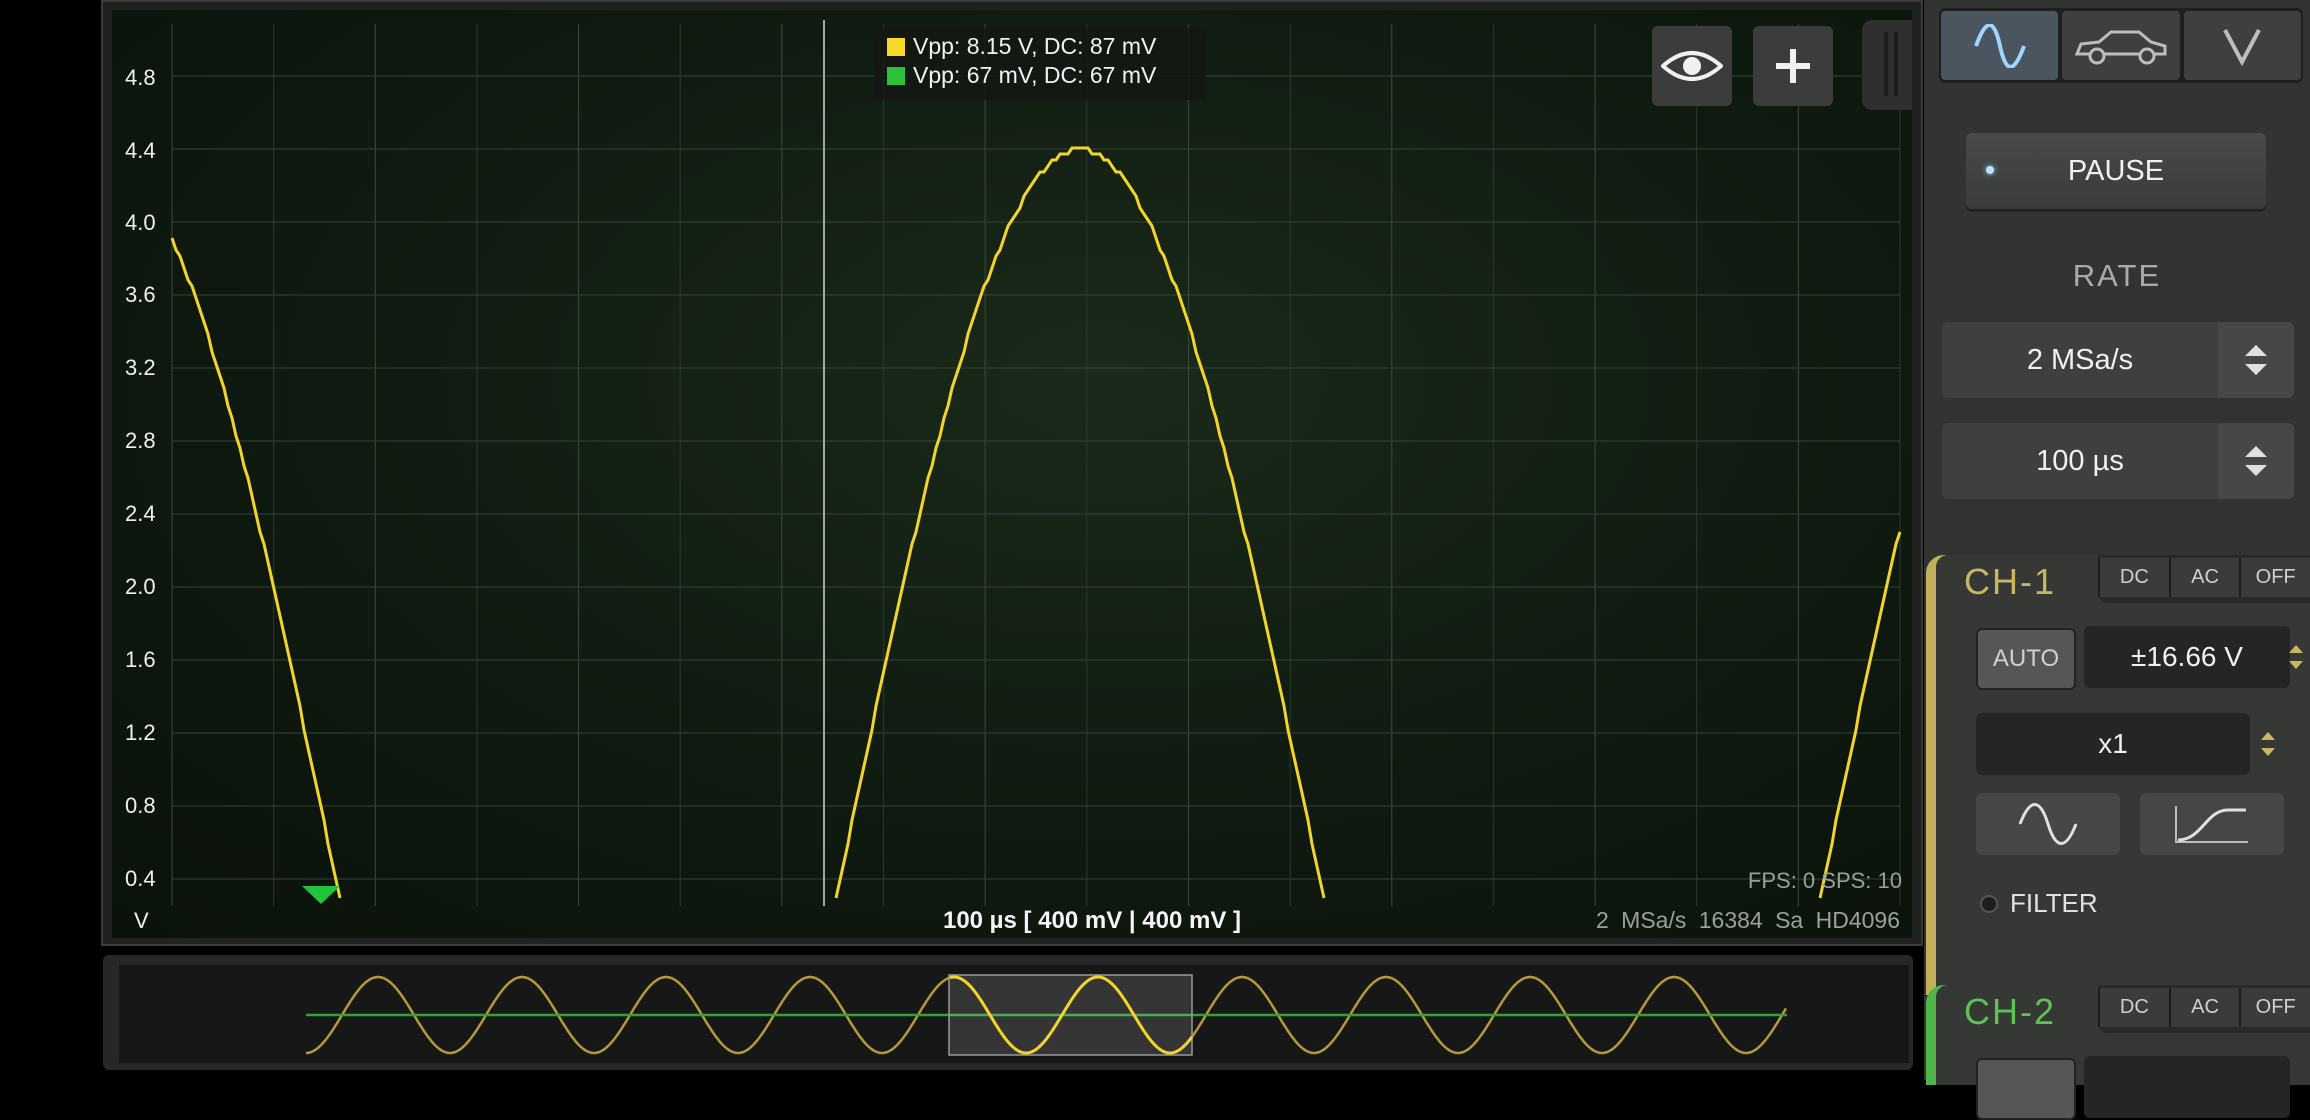  I want to click on ch1-probe-arrows, so click(2268, 744).